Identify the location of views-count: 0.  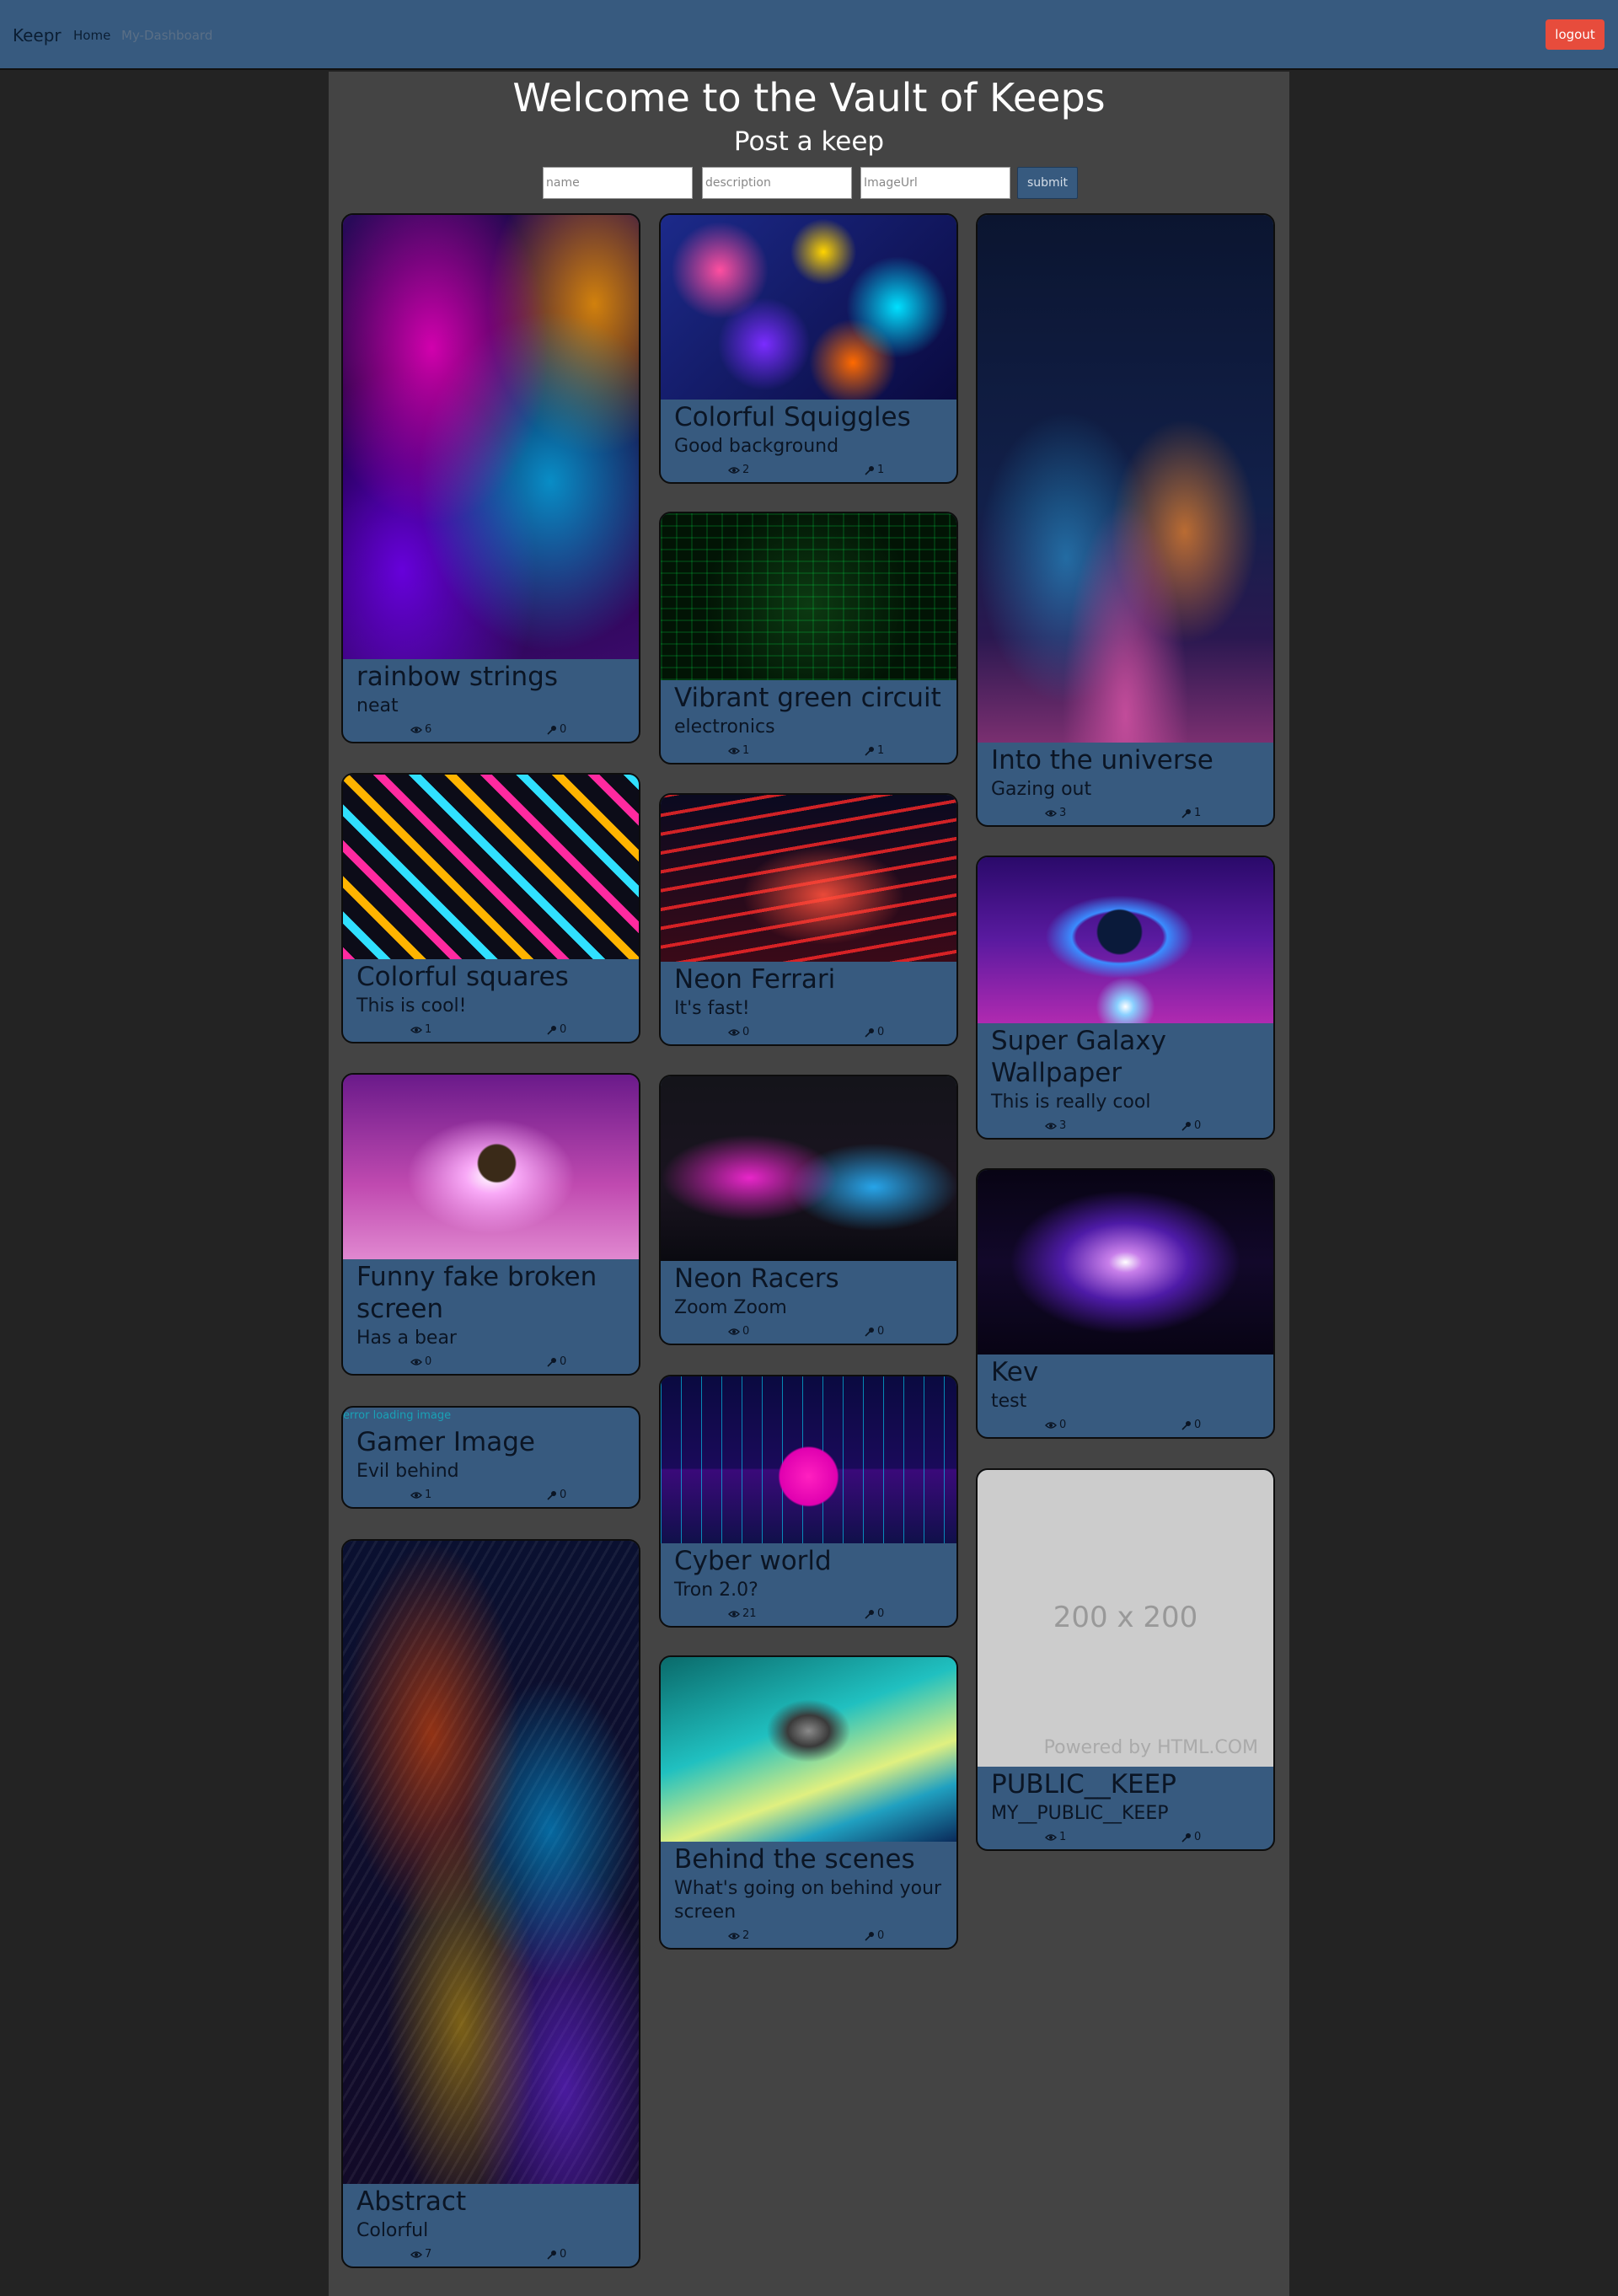
(420, 1361).